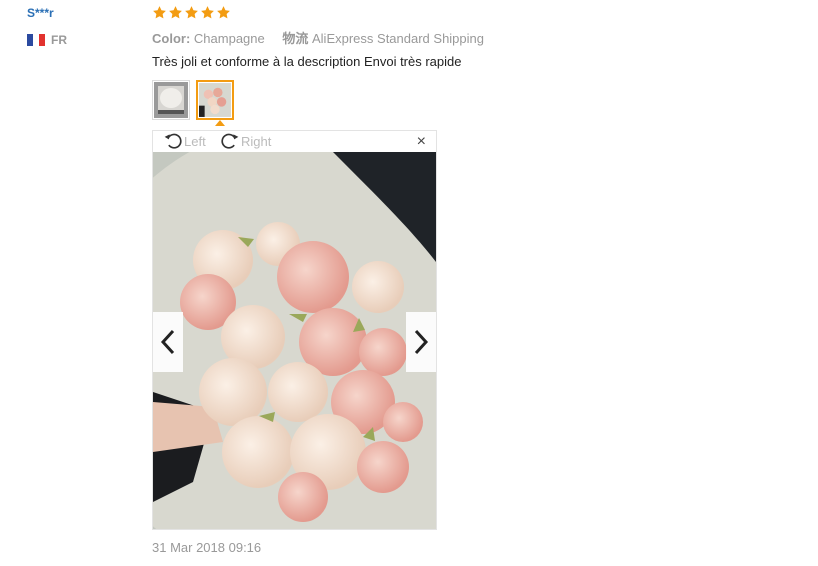 This screenshot has width=818, height=566. I want to click on previous-image-button, so click(168, 342).